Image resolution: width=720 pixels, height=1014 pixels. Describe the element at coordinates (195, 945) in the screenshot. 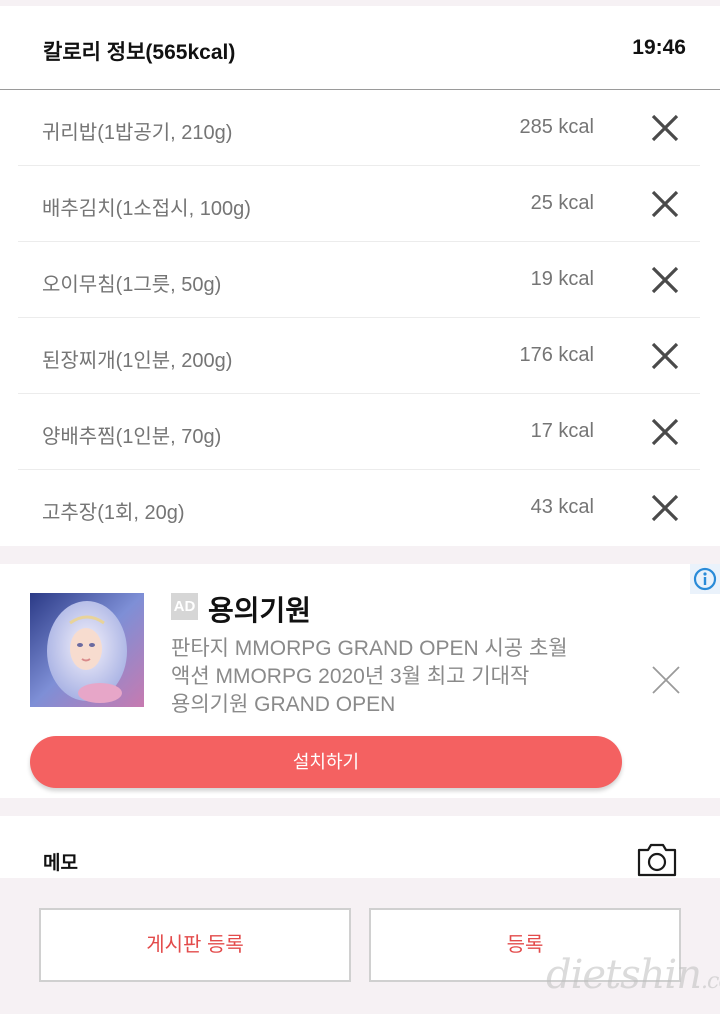

I see `board-register-button: 게시판 등록` at that location.